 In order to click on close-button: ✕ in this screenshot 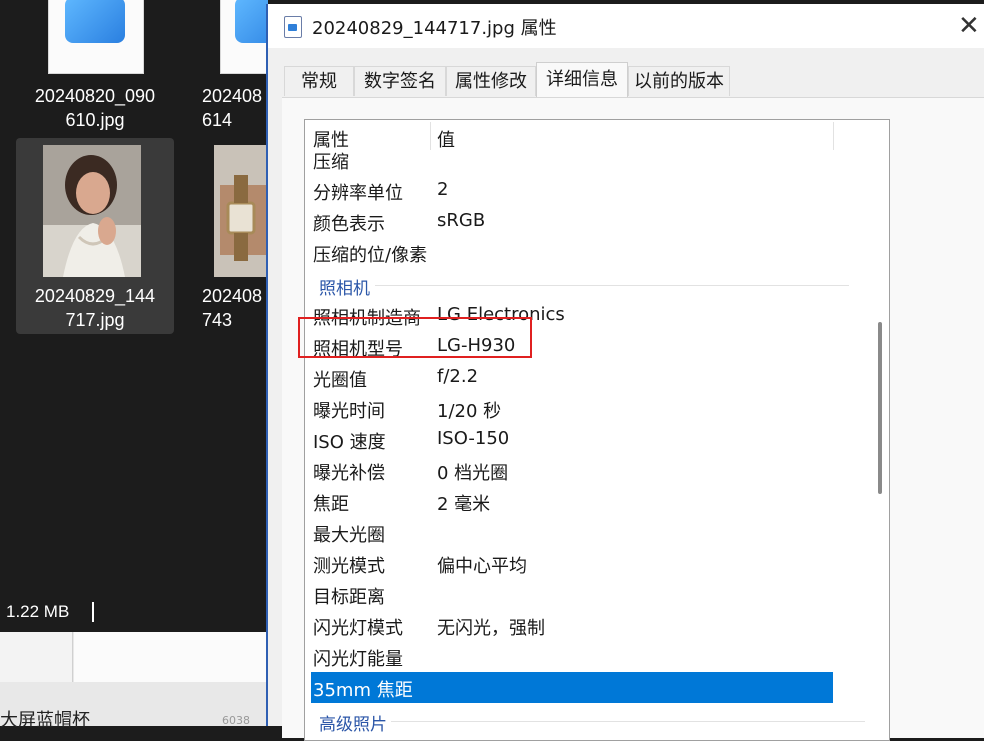, I will do `click(971, 26)`.